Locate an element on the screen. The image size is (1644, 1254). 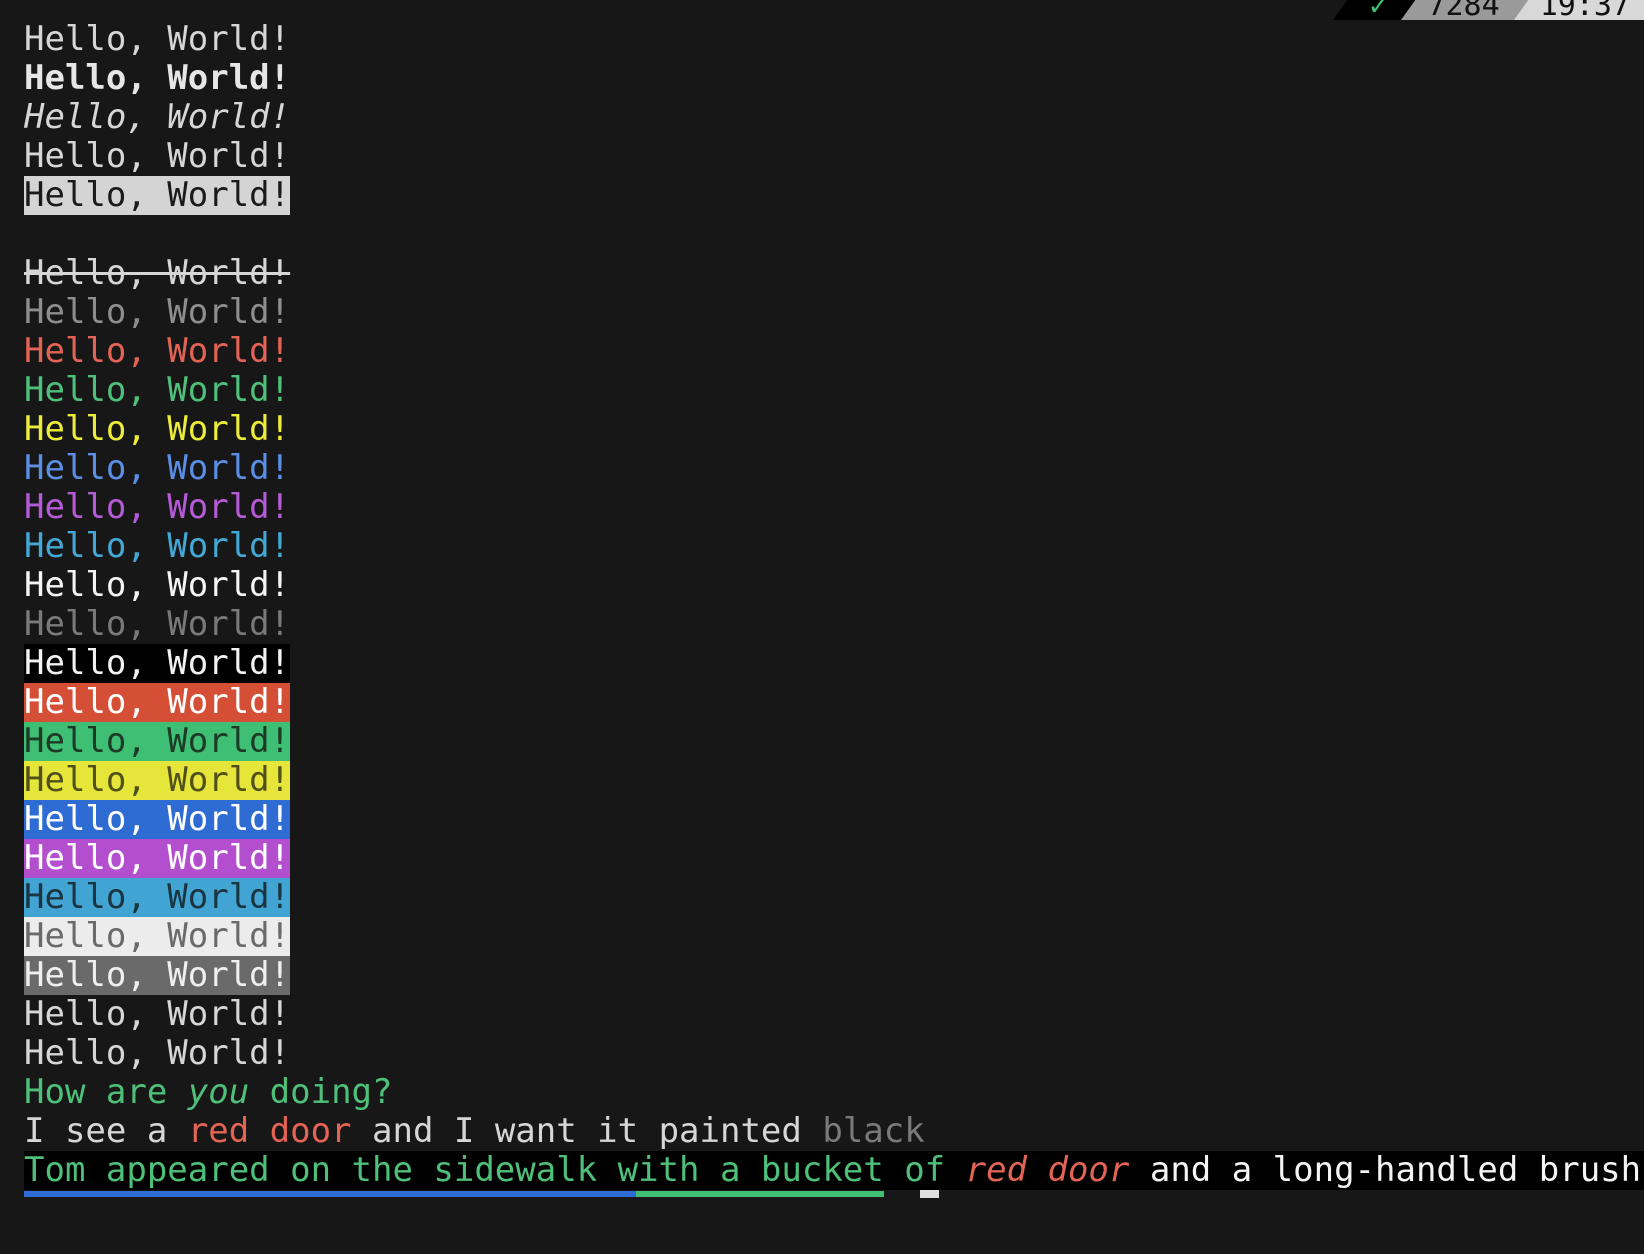
bottom-progress-bar is located at coordinates (787, 1194).